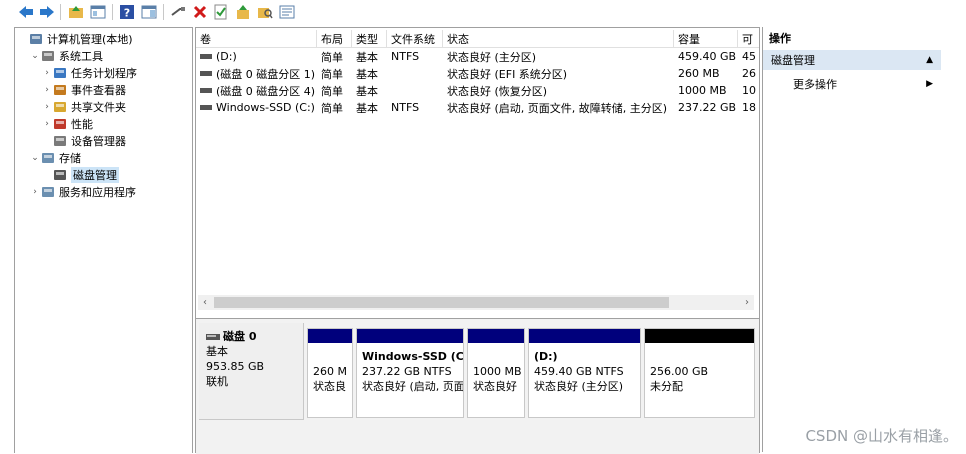  What do you see at coordinates (265, 107) in the screenshot?
I see `volume-name: Windows-SSD (C:)` at bounding box center [265, 107].